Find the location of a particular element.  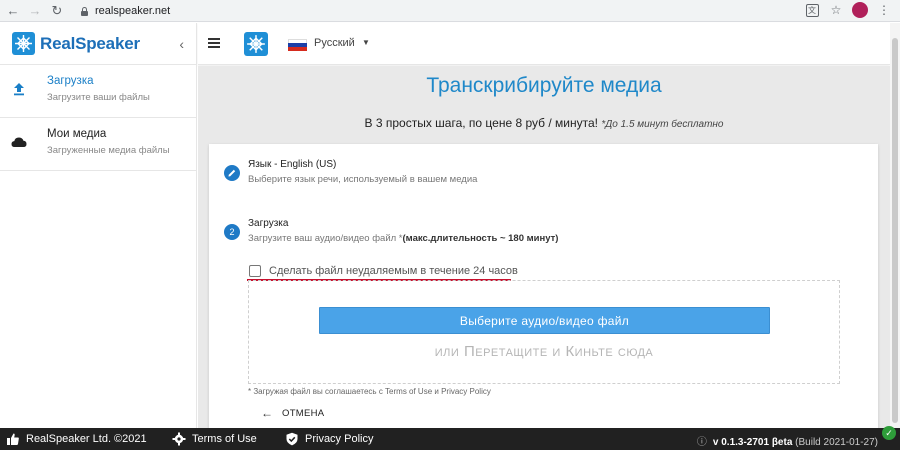

cancel-label: ОТМЕНА is located at coordinates (303, 413).